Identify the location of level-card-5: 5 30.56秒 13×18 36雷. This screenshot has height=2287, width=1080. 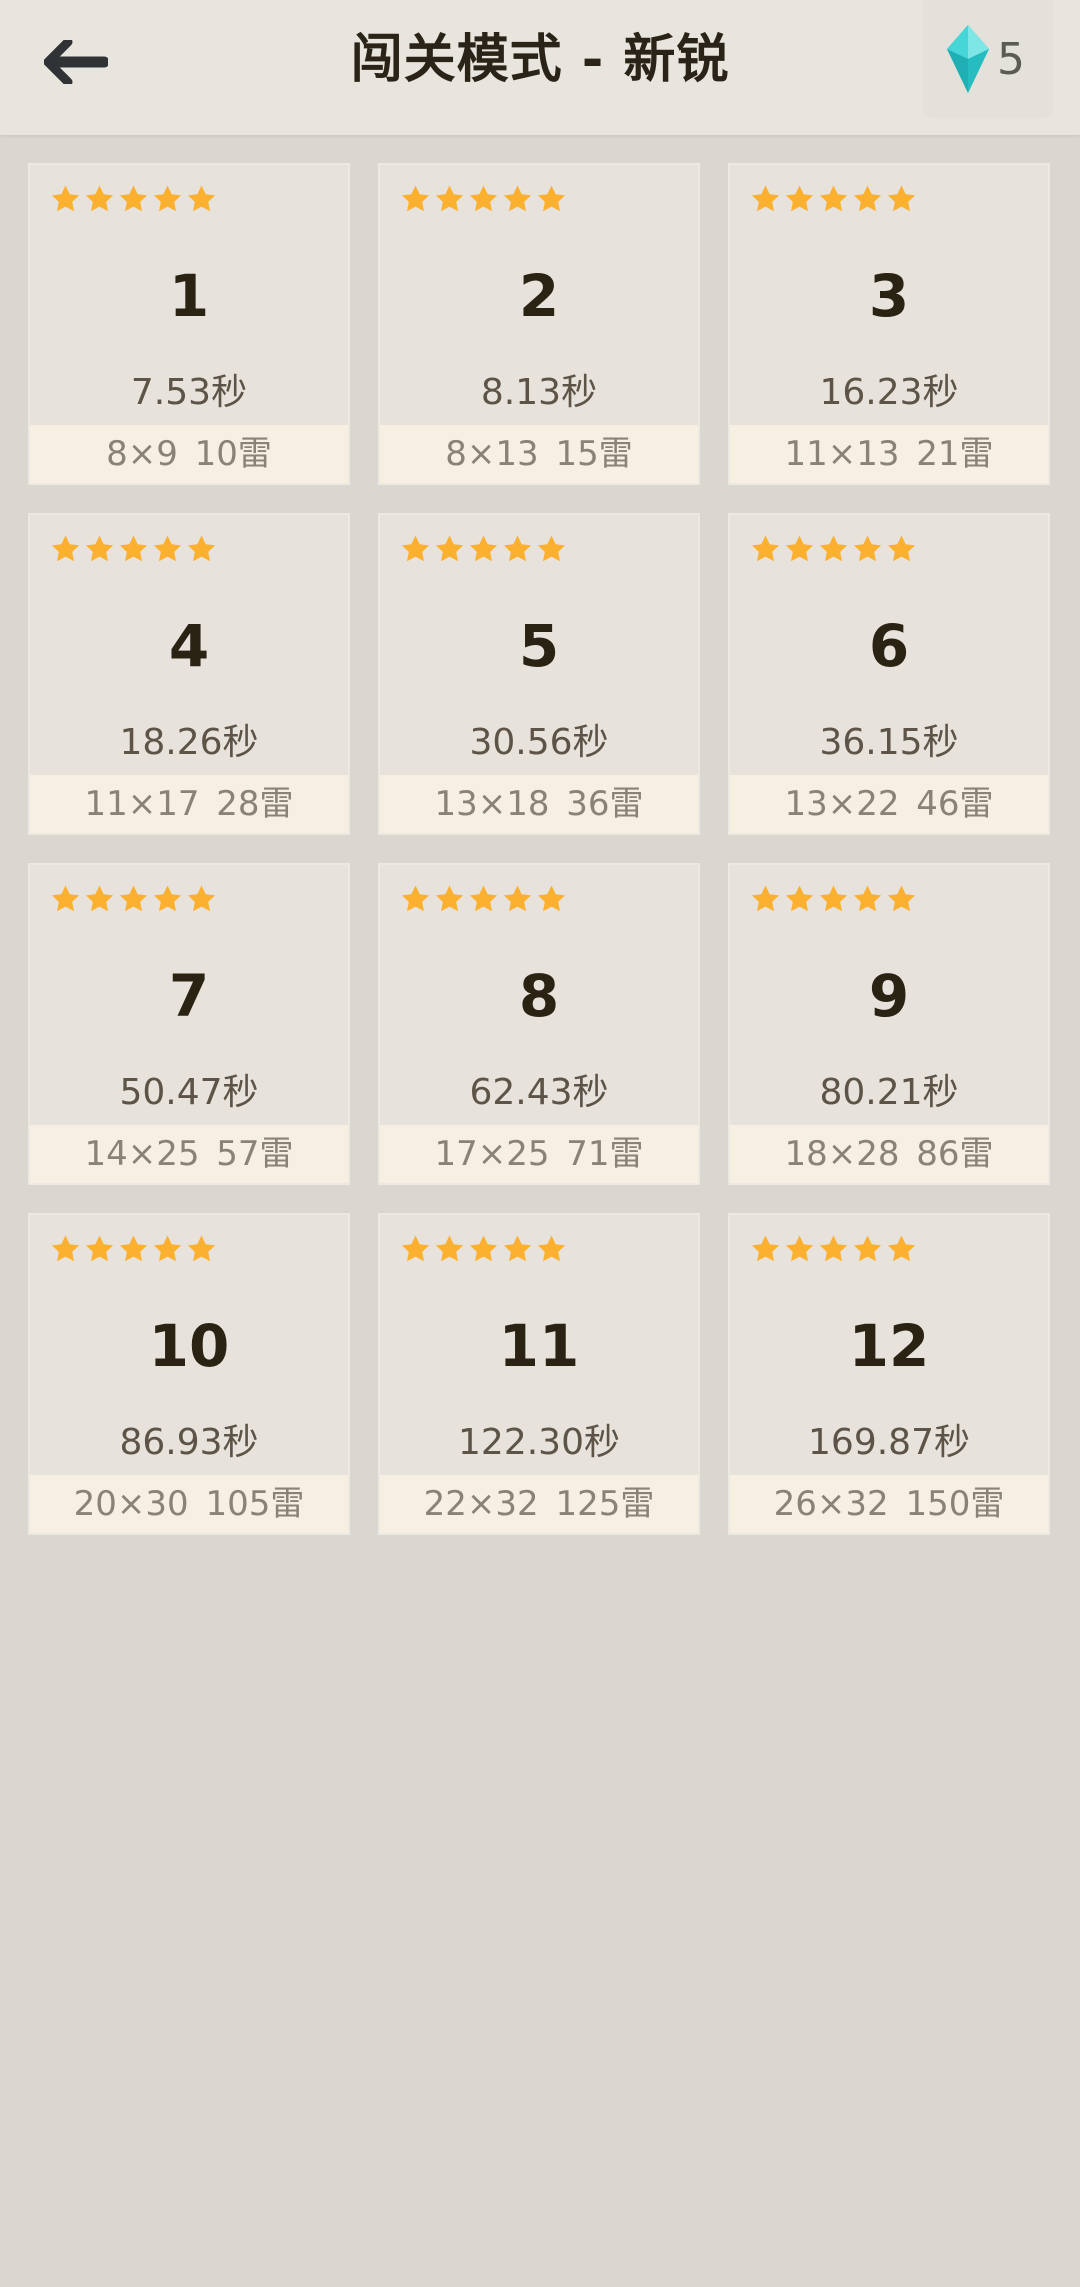
(539, 674).